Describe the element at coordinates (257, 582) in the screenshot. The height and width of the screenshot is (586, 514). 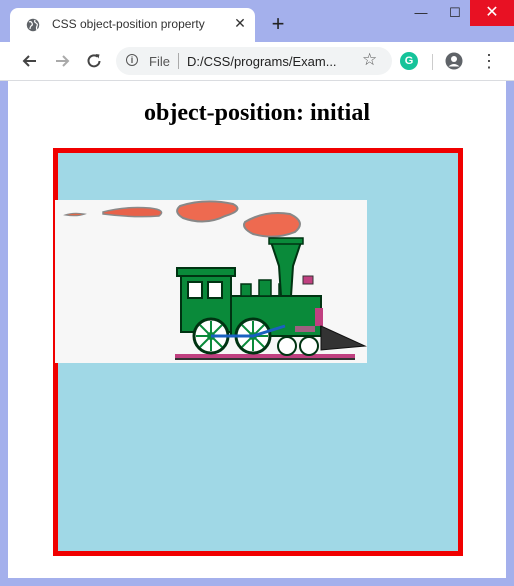
I see `window-bottom-border` at that location.